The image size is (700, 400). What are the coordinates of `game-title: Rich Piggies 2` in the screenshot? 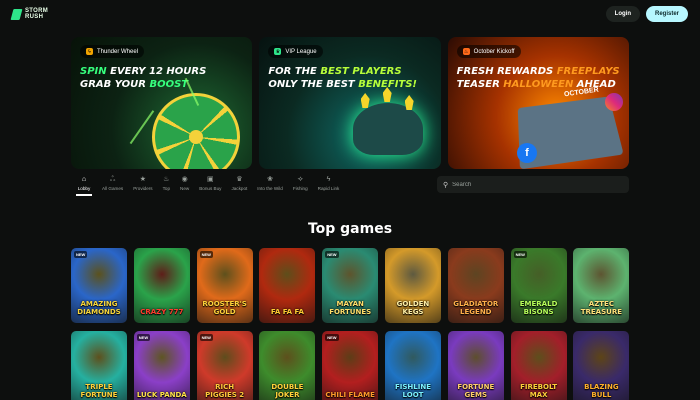 It's located at (225, 391).